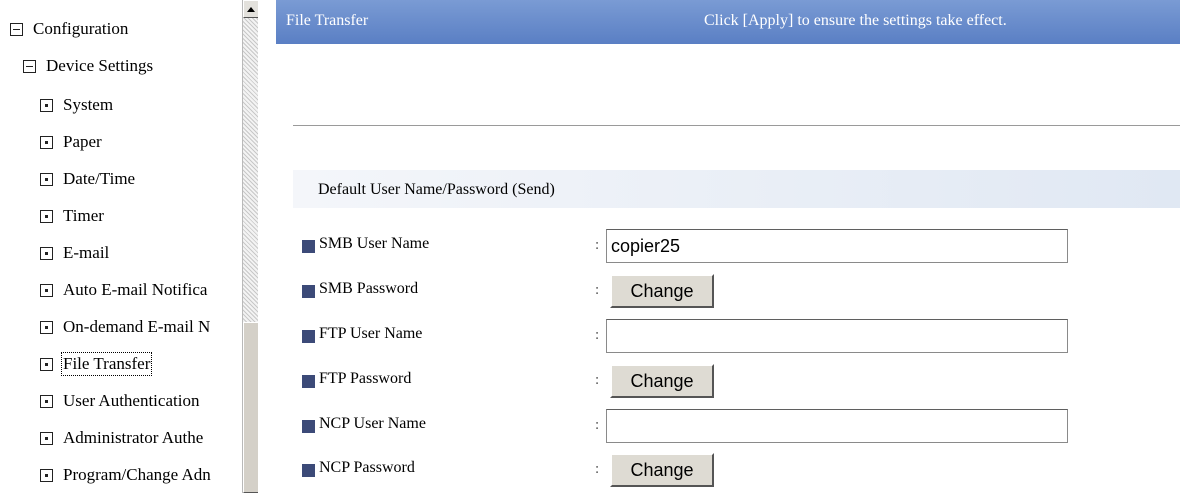 Image resolution: width=1180 pixels, height=493 pixels. I want to click on tree-item-paper: Paper, so click(71, 142).